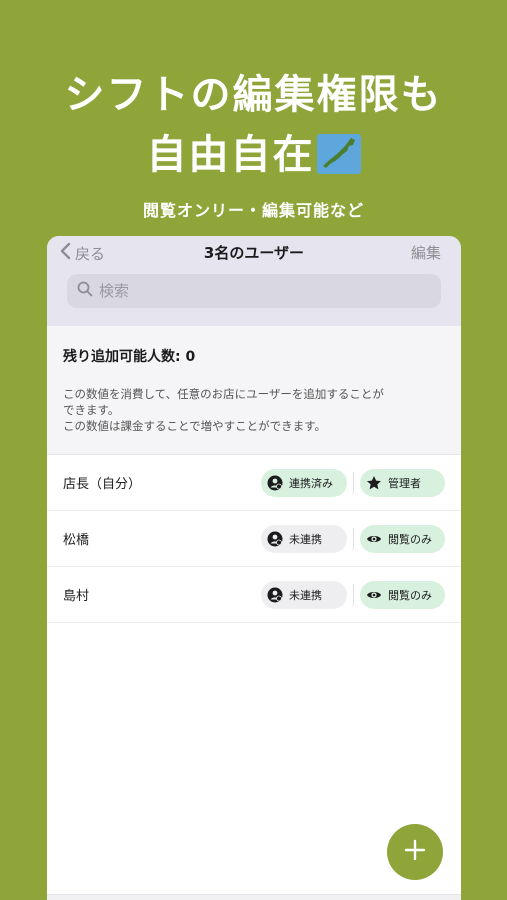  What do you see at coordinates (338, 154) in the screenshot?
I see `japan-map-icon` at bounding box center [338, 154].